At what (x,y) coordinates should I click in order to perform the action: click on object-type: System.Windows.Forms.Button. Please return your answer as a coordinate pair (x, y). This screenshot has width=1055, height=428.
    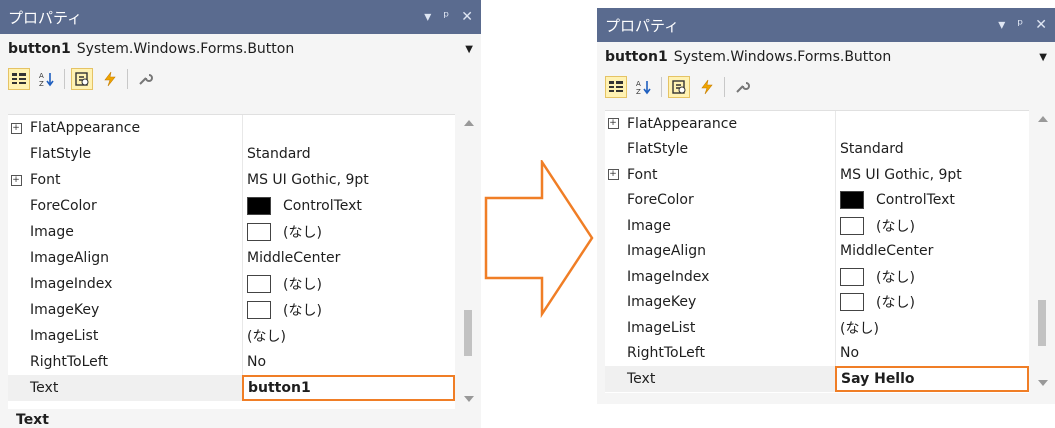
    Looking at the image, I should click on (782, 57).